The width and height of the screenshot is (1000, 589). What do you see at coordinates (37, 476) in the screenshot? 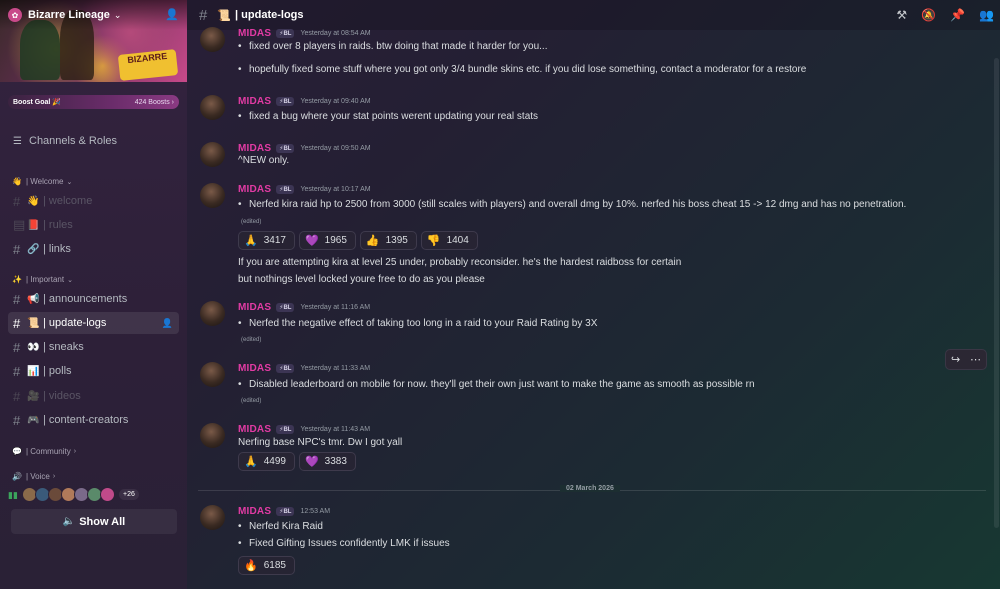
I see `category-label: | Voice` at bounding box center [37, 476].